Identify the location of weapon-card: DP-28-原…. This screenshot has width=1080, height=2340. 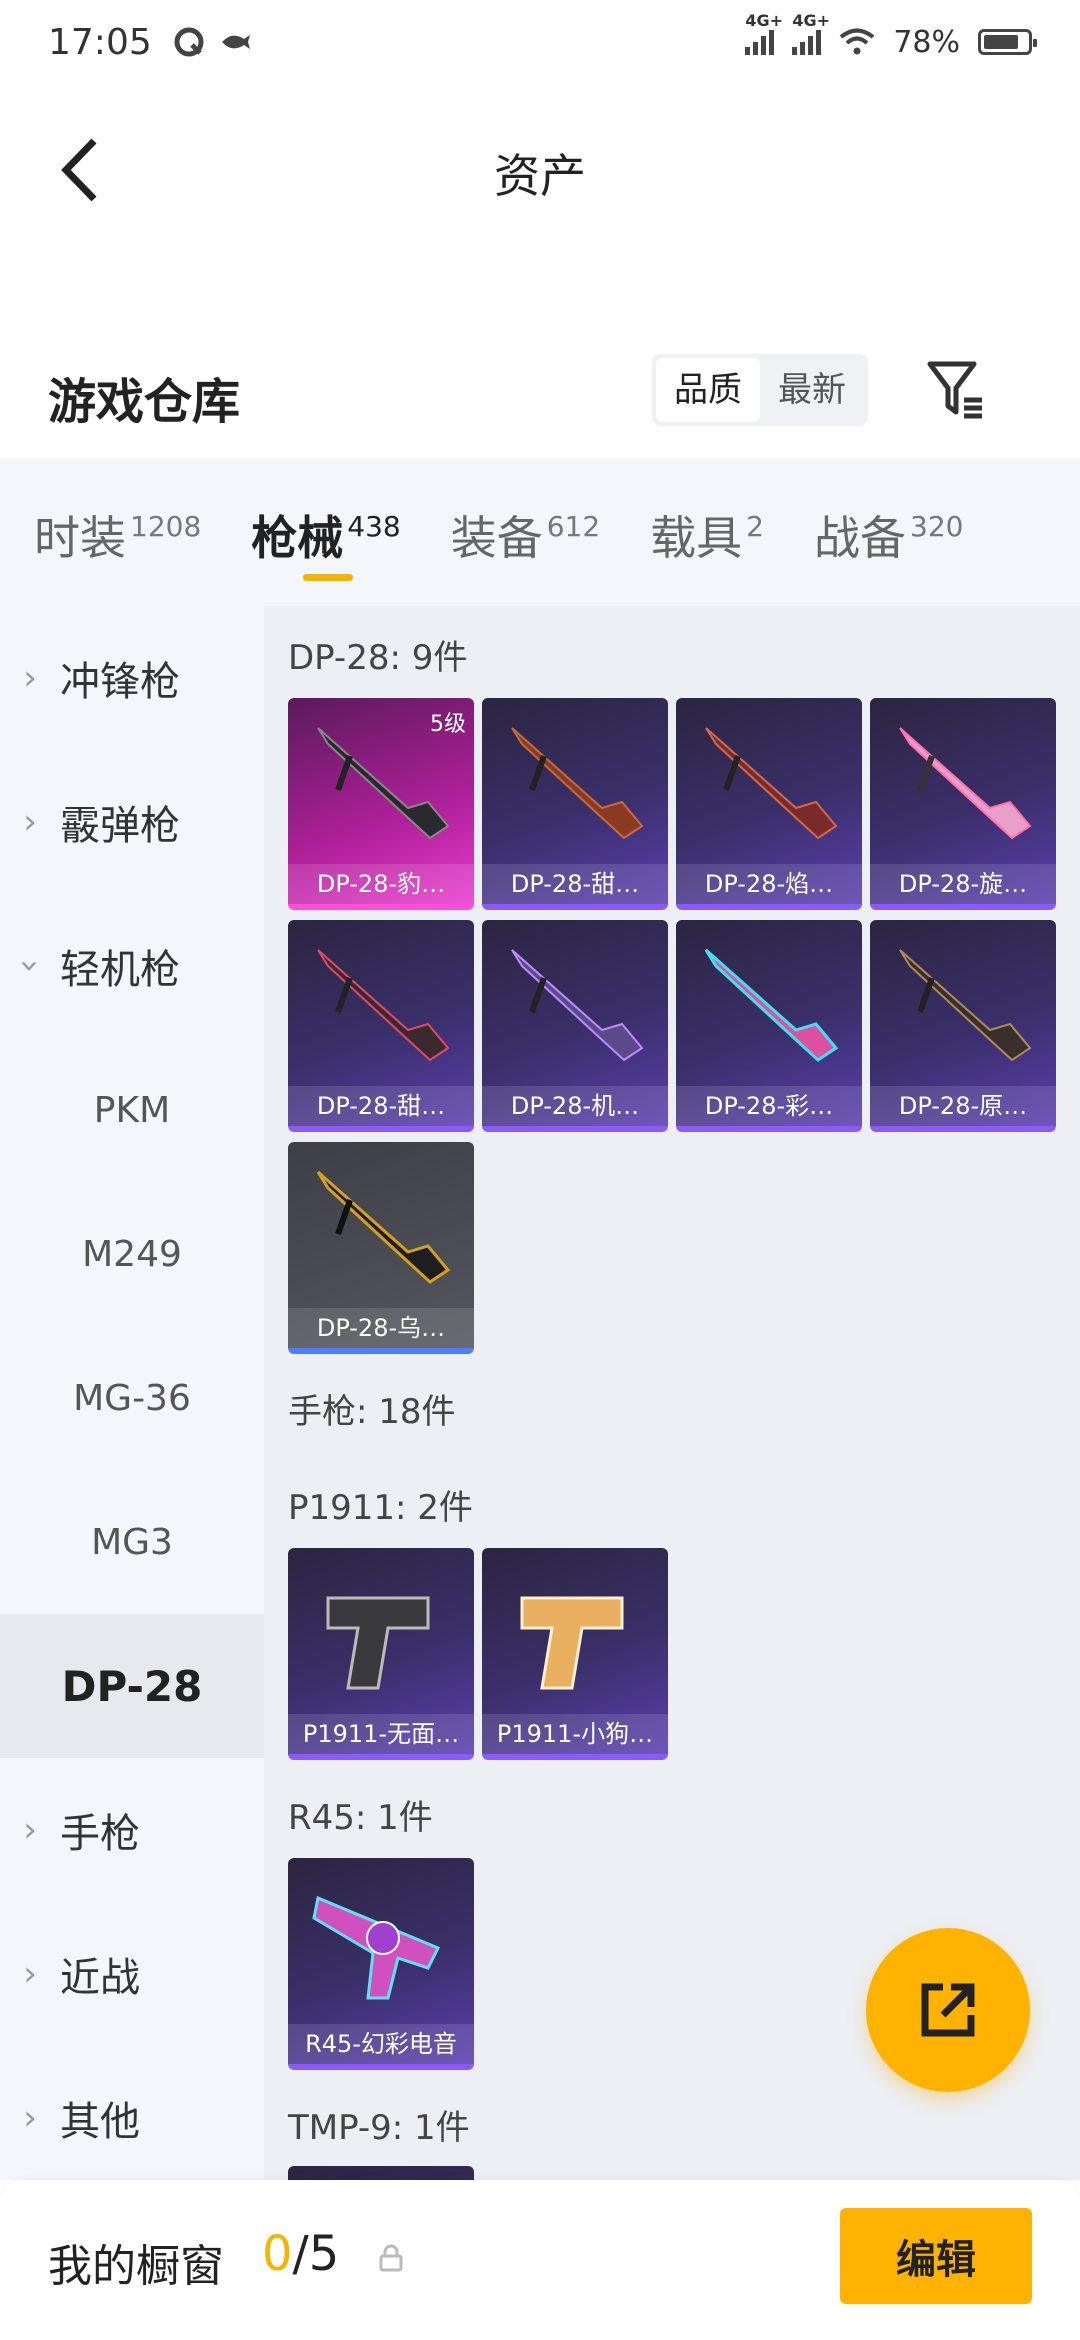
(963, 1026).